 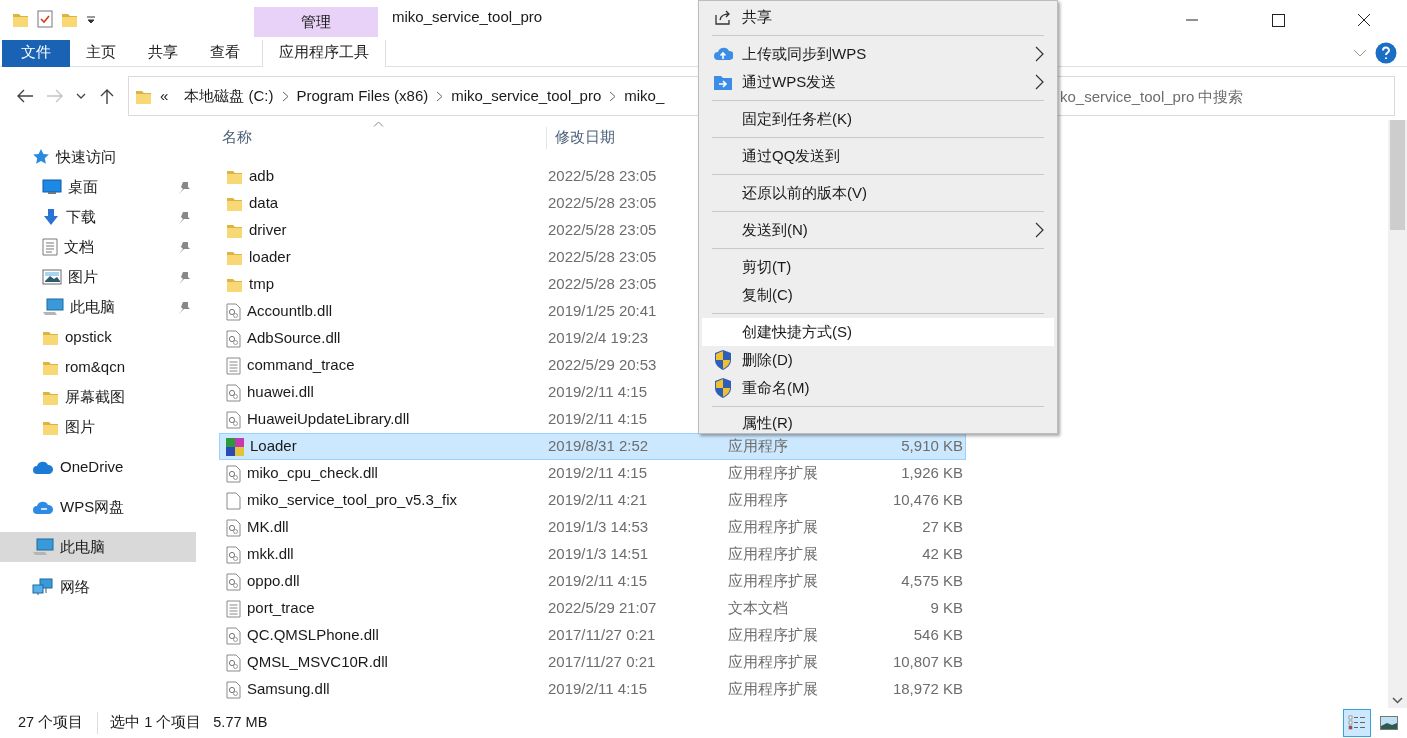 What do you see at coordinates (98, 337) in the screenshot?
I see `sidebar-item: opstick` at bounding box center [98, 337].